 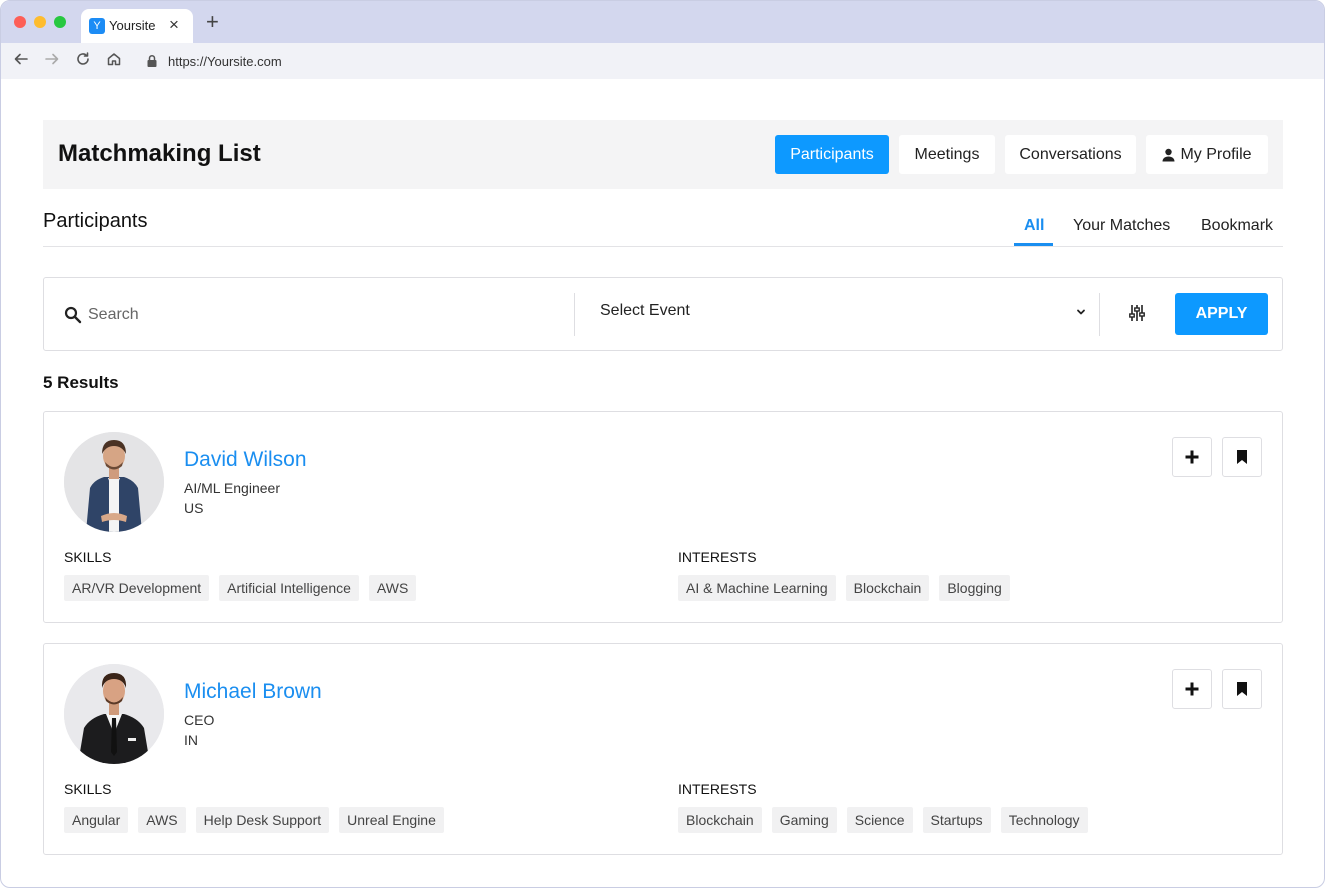 What do you see at coordinates (757, 588) in the screenshot?
I see `interest-chip: AI & Machine Learning` at bounding box center [757, 588].